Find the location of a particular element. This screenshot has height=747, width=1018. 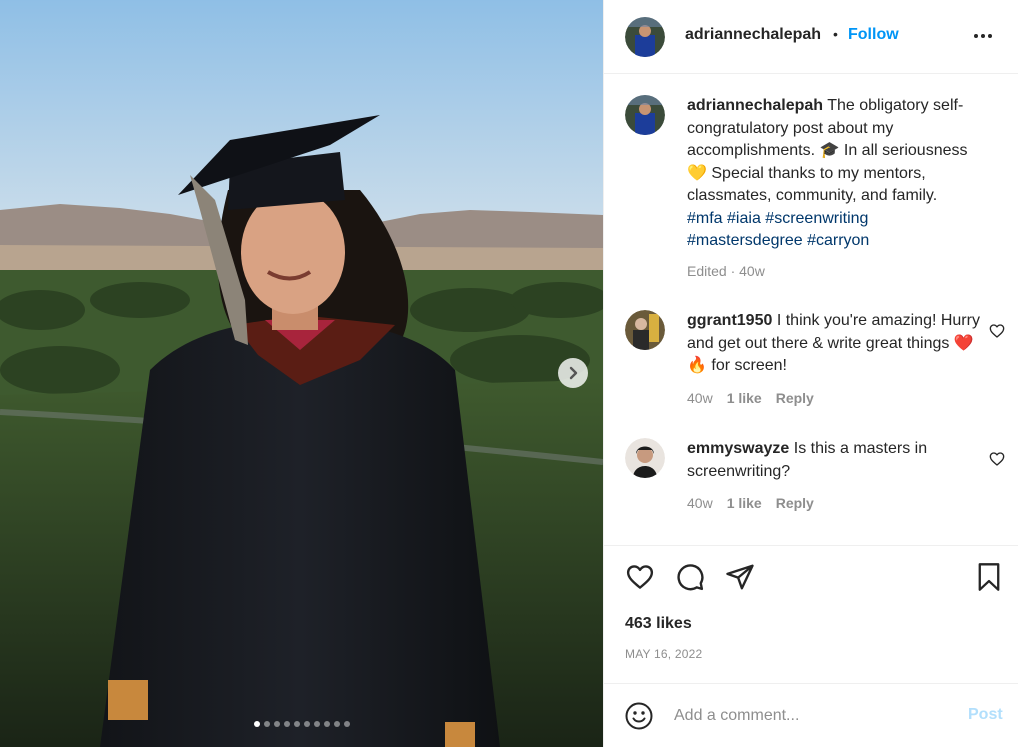

add-comment-bar: Post is located at coordinates (811, 715).